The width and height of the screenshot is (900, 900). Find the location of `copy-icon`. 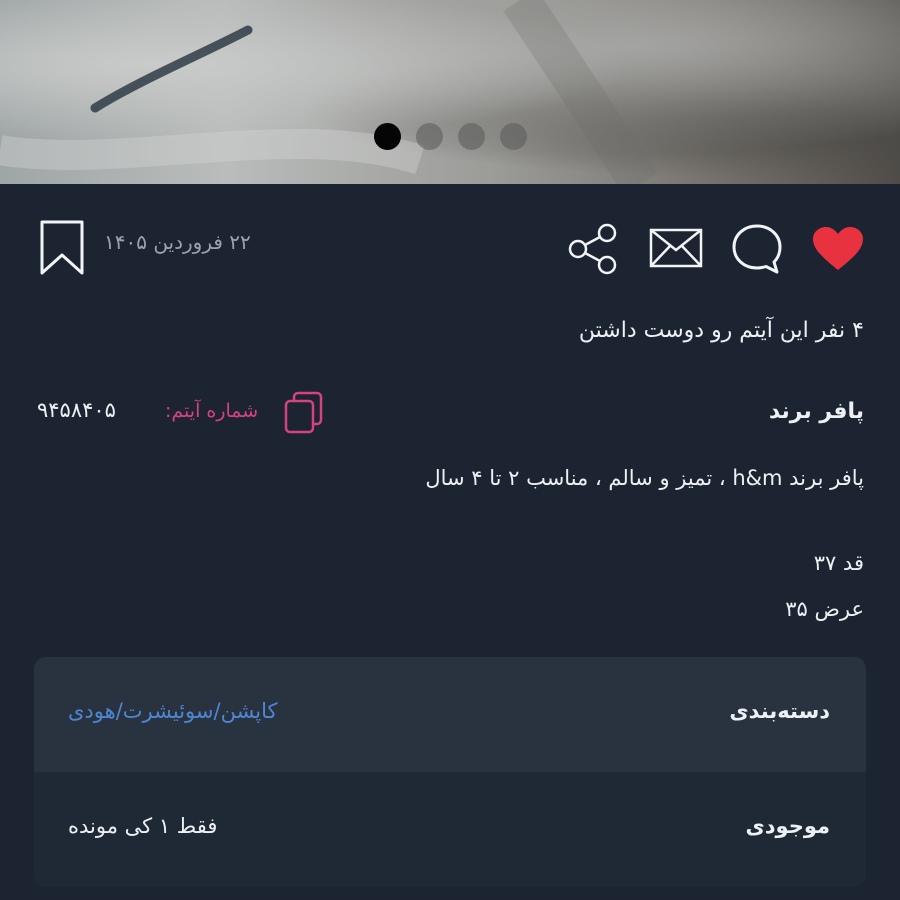

copy-icon is located at coordinates (304, 412).